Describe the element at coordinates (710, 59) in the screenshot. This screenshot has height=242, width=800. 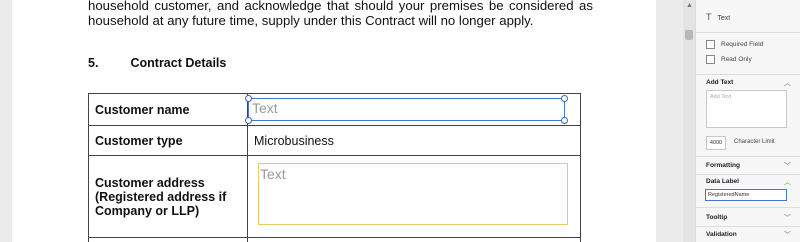
I see `read-only-checkbox` at that location.